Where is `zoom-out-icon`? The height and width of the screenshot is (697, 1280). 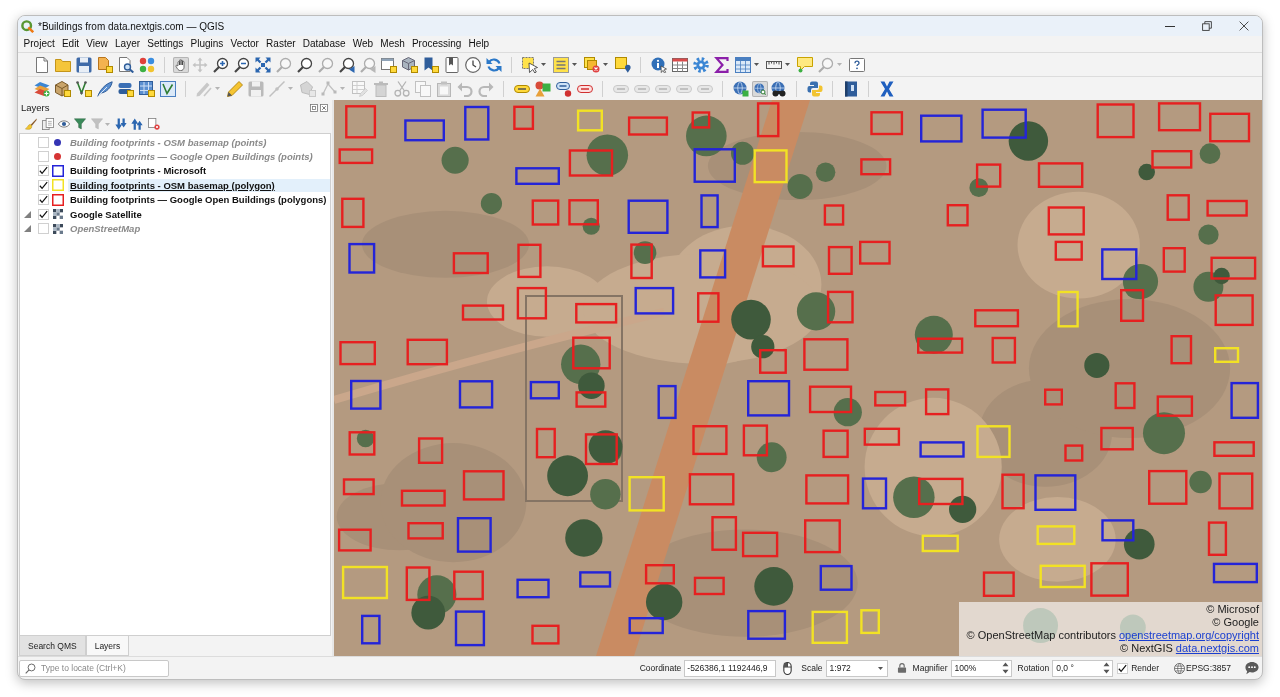
zoom-out-icon is located at coordinates (241, 64).